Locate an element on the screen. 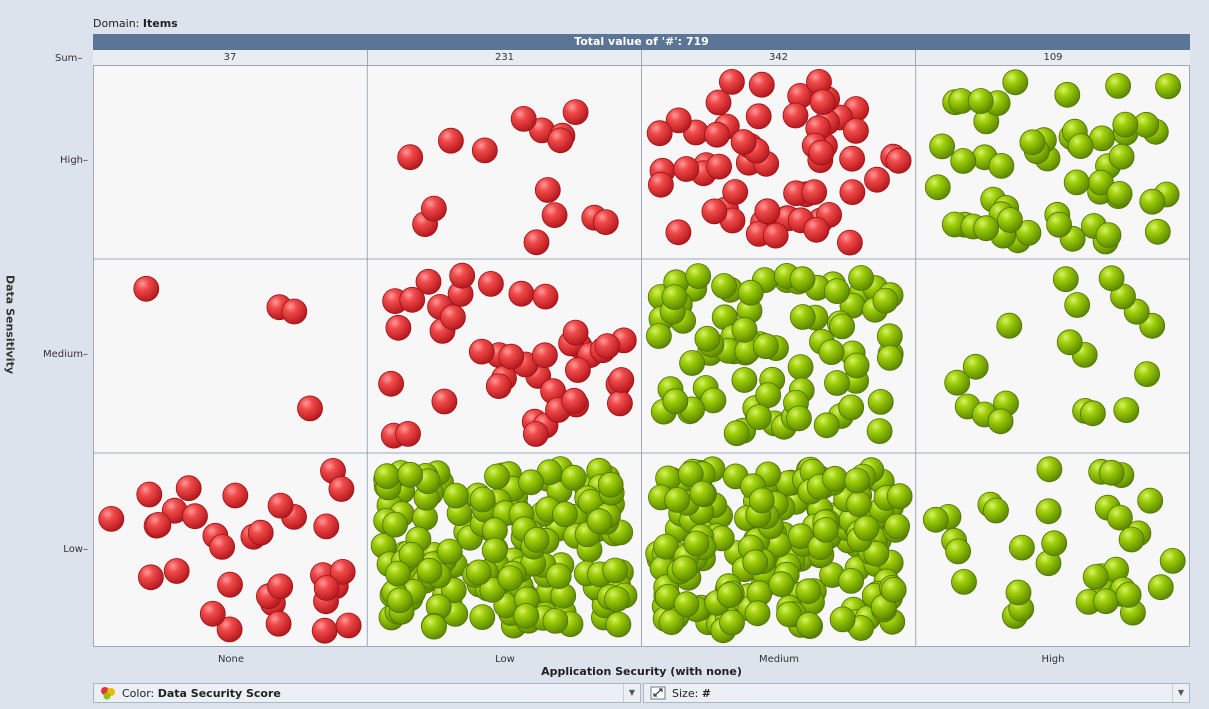  chevron-down-icon: ▼ is located at coordinates (631, 693).